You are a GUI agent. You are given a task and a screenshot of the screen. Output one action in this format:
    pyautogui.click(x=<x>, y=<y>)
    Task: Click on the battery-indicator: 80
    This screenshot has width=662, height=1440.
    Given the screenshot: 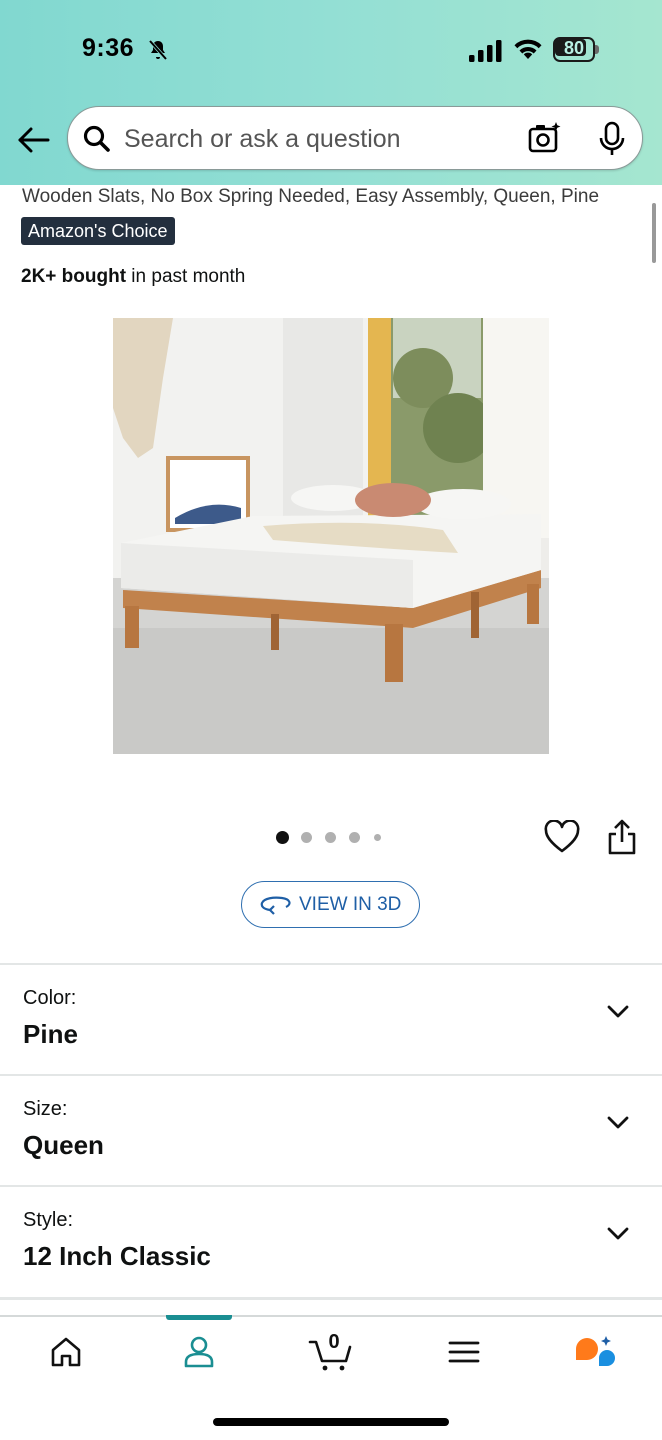 What is the action you would take?
    pyautogui.click(x=576, y=49)
    